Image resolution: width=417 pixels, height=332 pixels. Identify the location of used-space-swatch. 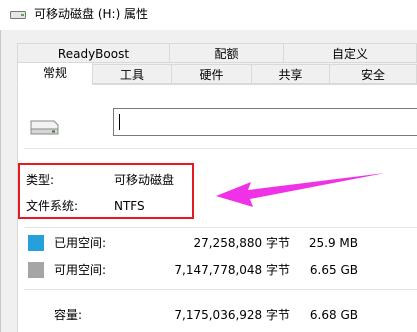
(36, 243).